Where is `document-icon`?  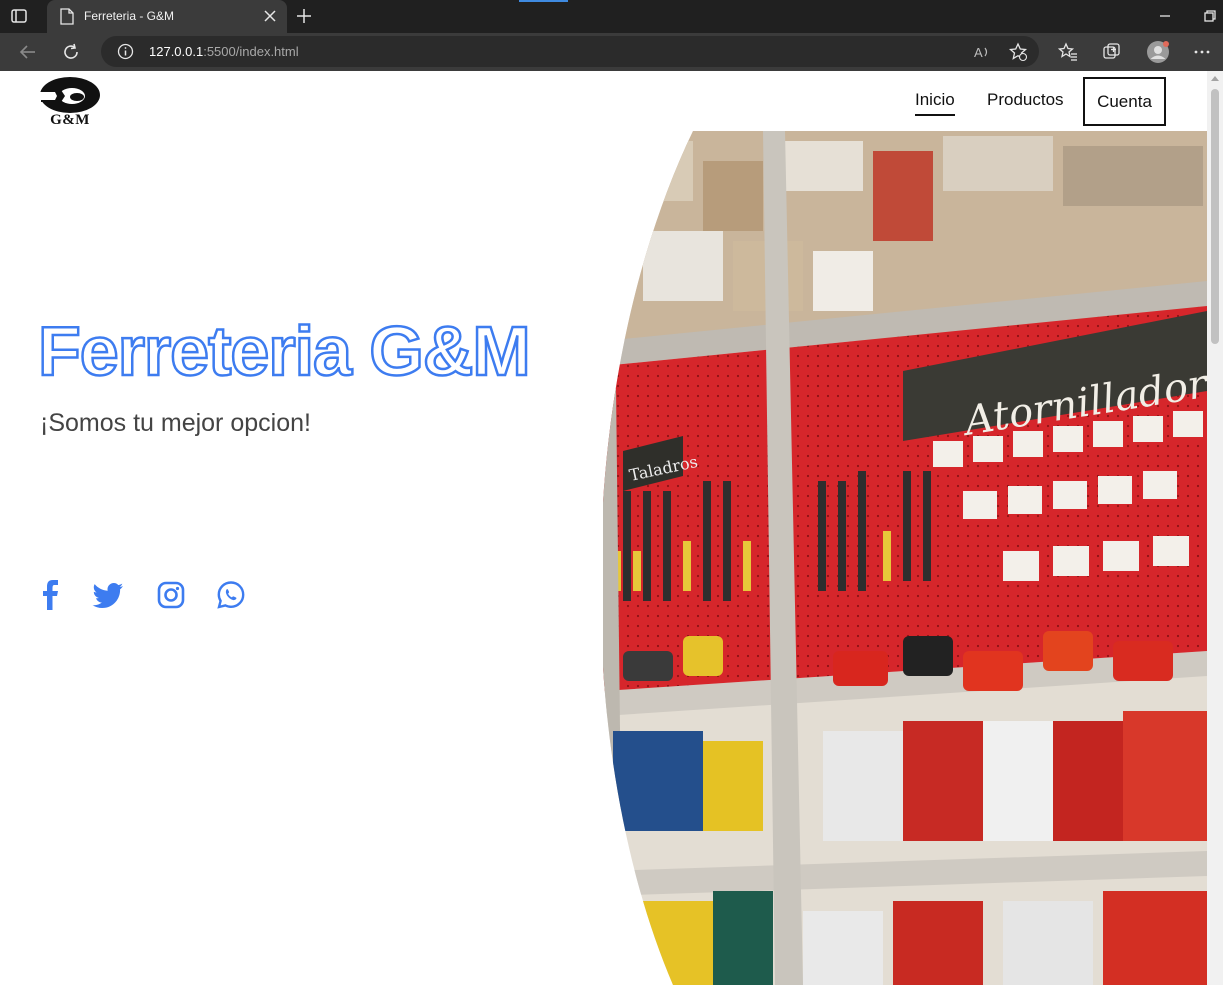
document-icon is located at coordinates (67, 16).